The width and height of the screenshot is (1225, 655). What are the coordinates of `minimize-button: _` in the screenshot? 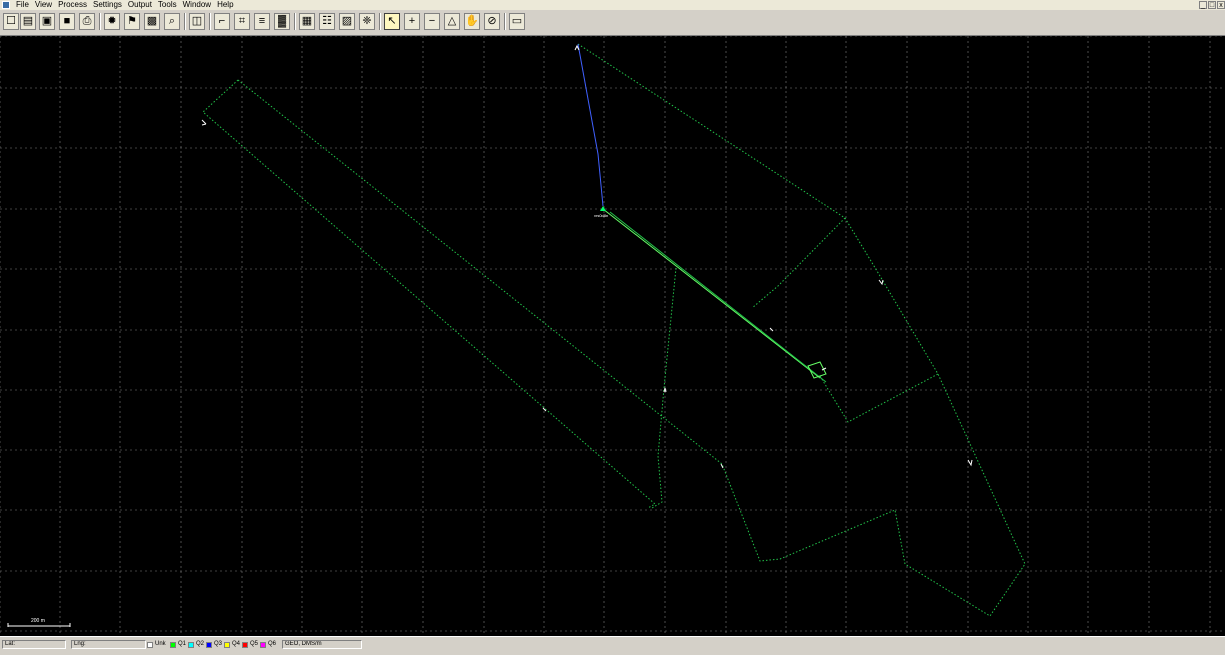 It's located at (1203, 5).